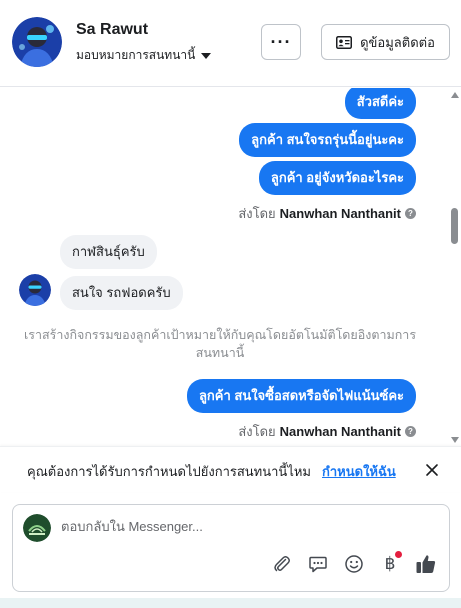  What do you see at coordinates (327, 140) in the screenshot?
I see `outgoing-message: ลูกค้า สนใจรถรุ่นนี้อยู่นะคะ` at bounding box center [327, 140].